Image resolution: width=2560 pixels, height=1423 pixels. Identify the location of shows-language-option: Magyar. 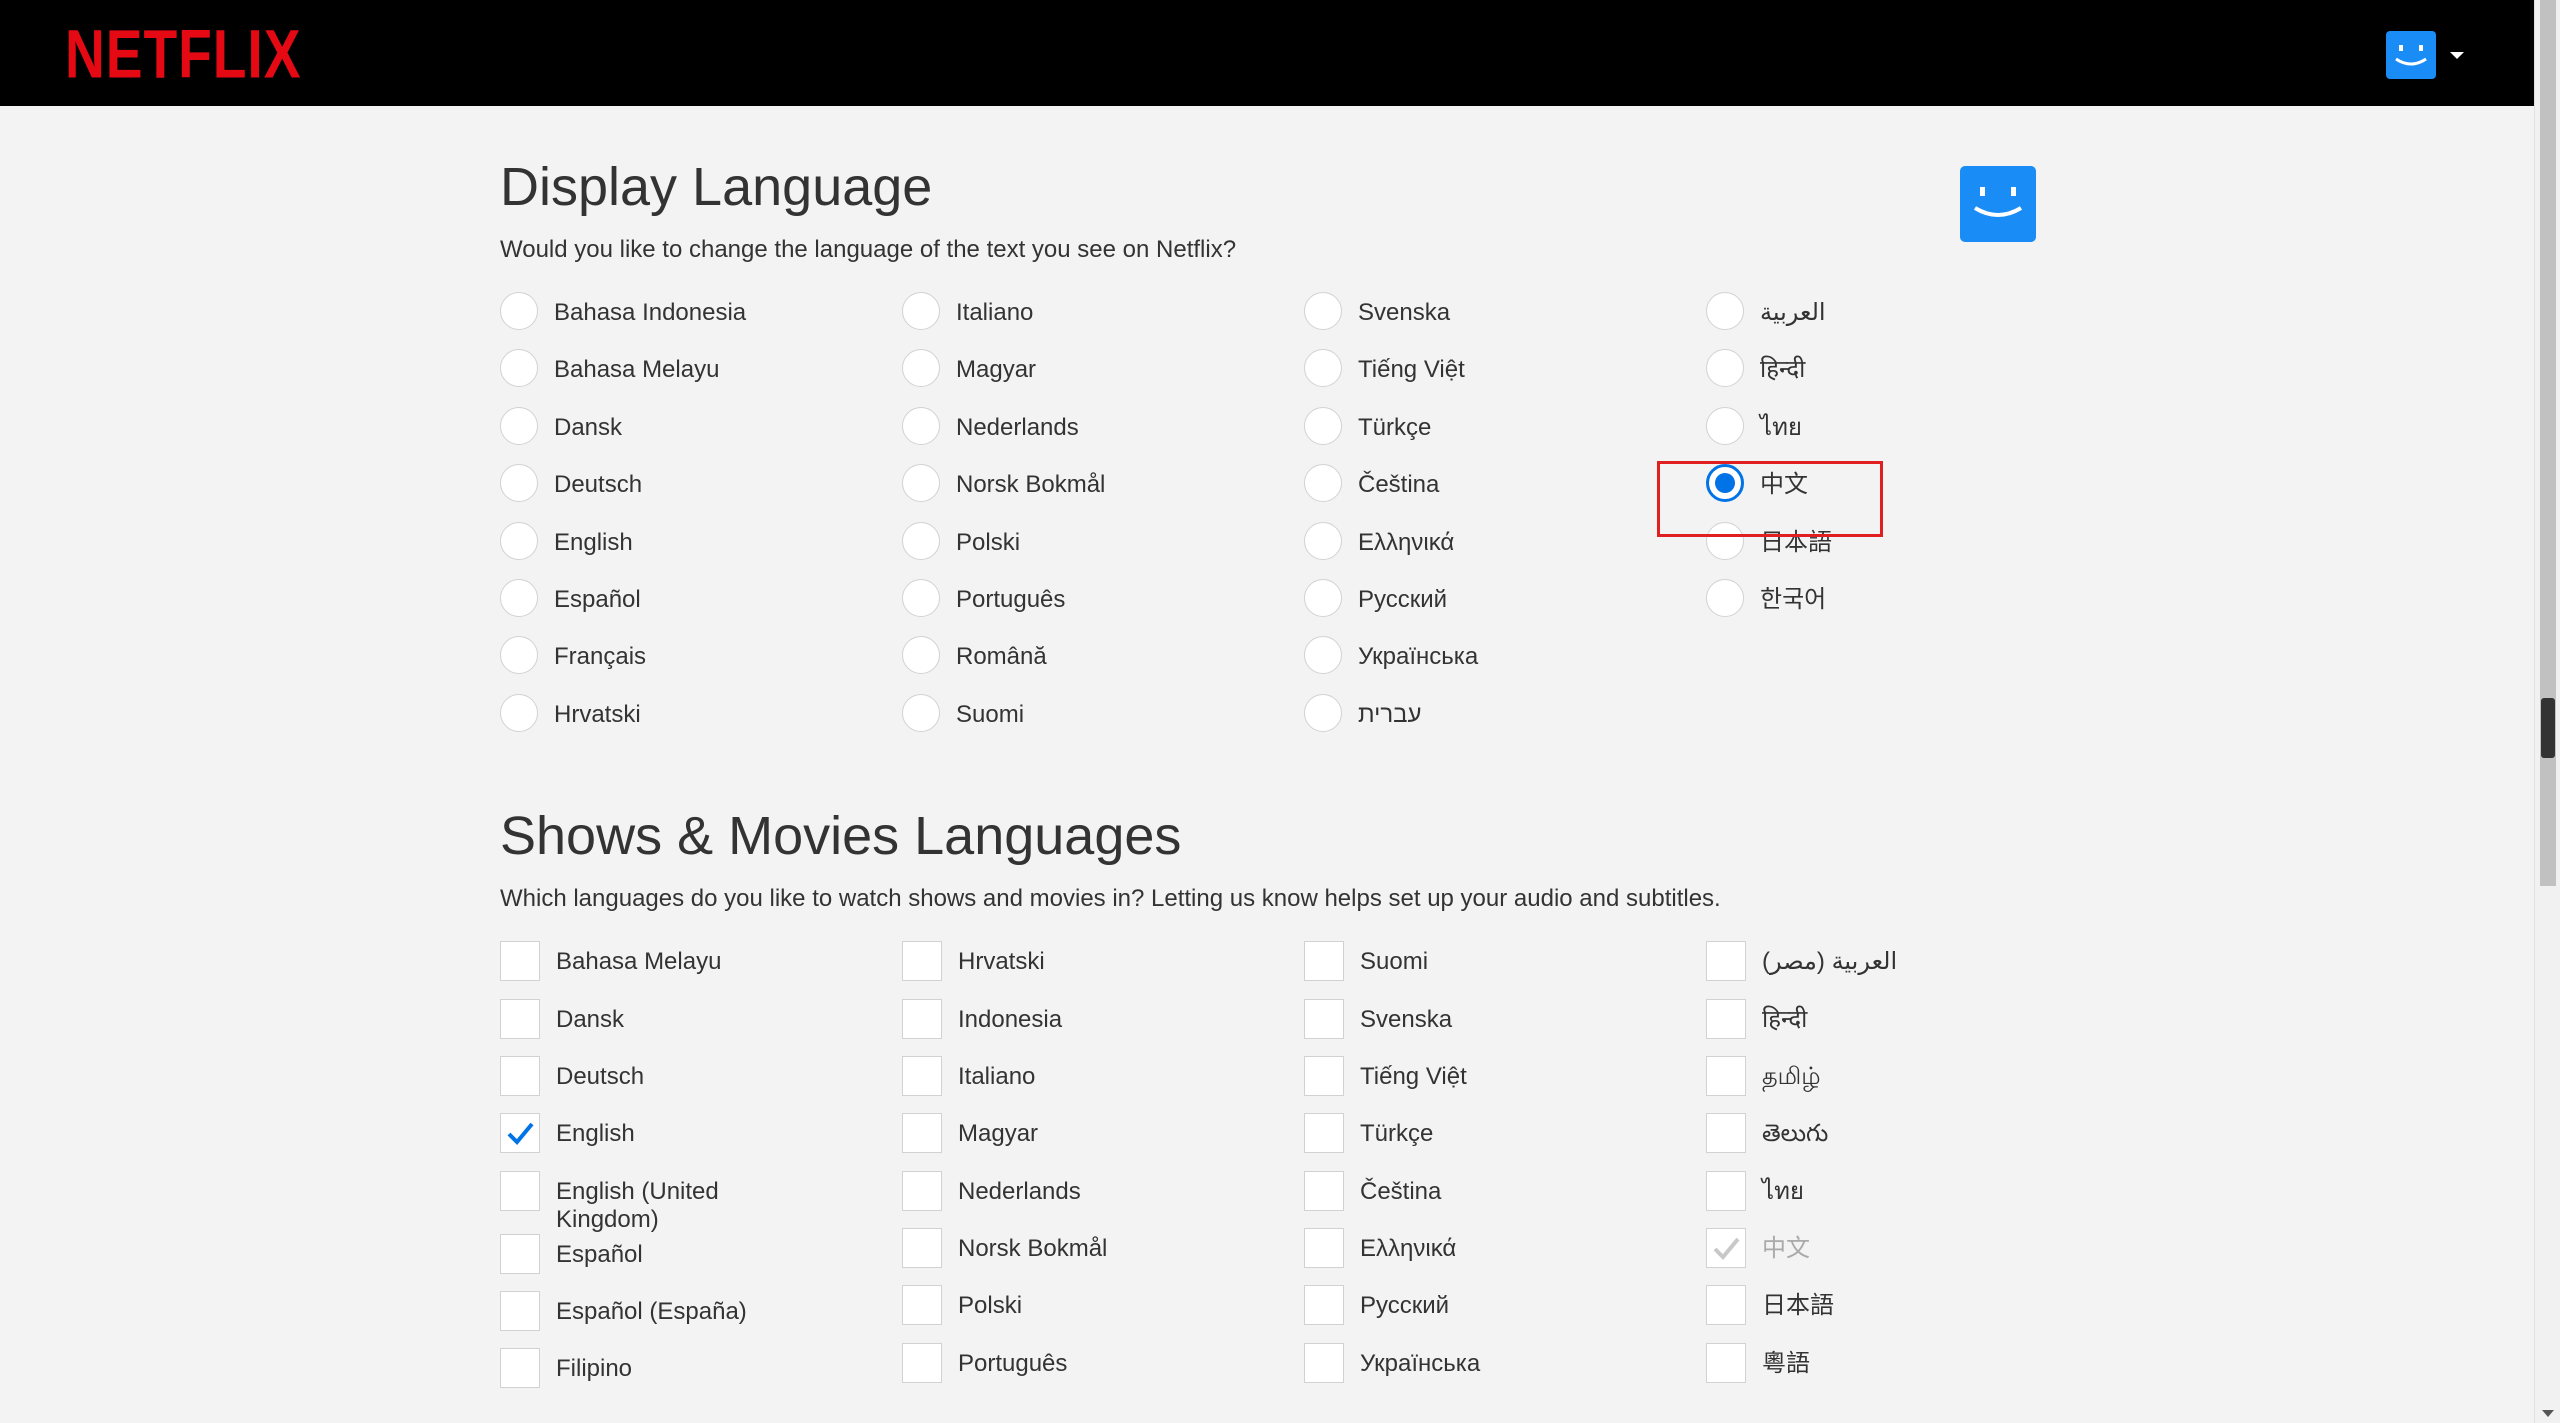
(1103, 1141).